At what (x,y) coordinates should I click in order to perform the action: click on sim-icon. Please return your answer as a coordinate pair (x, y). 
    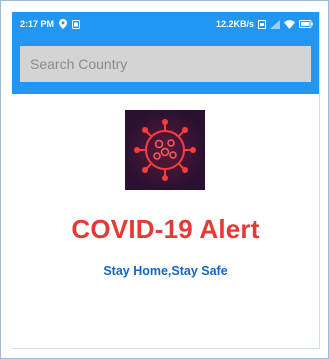
    Looking at the image, I should click on (262, 24).